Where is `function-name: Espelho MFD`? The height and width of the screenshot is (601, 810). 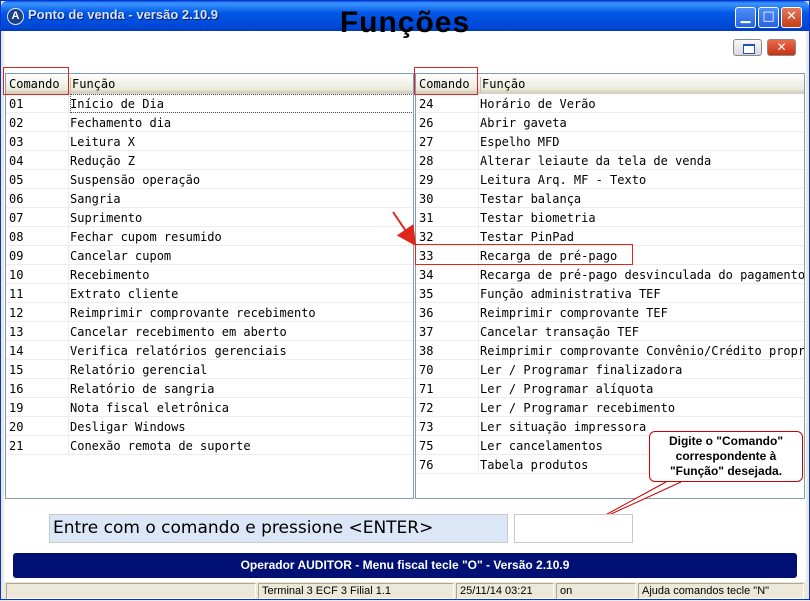
function-name: Espelho MFD is located at coordinates (520, 142).